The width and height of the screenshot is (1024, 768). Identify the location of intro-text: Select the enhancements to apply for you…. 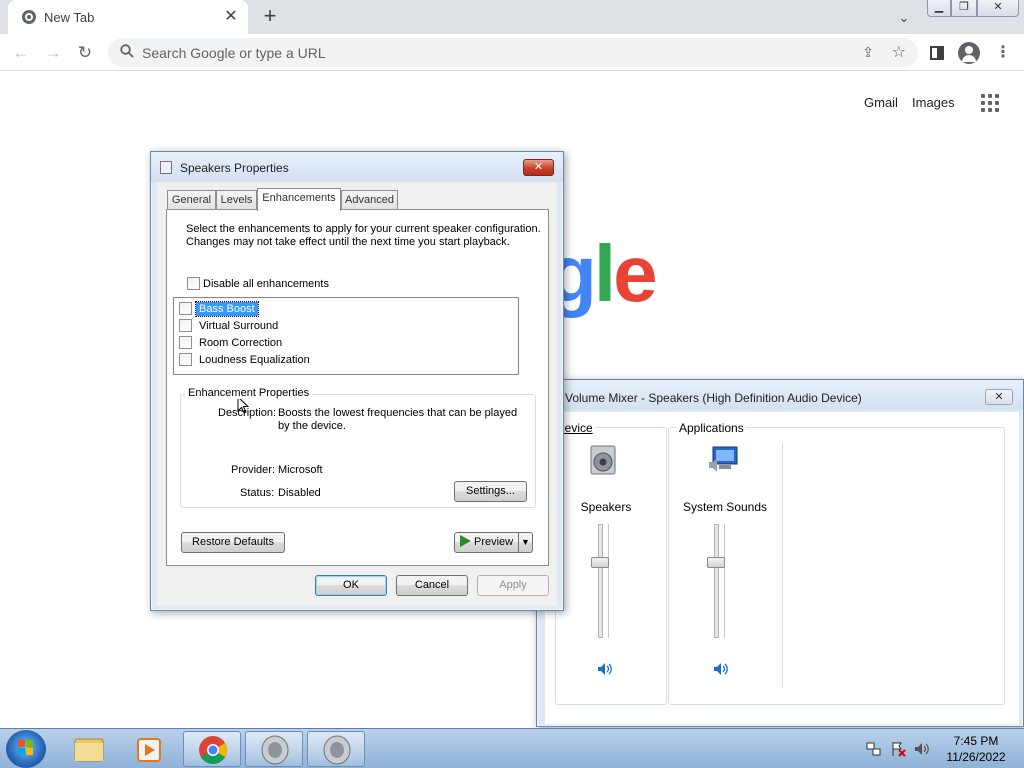
(363, 235).